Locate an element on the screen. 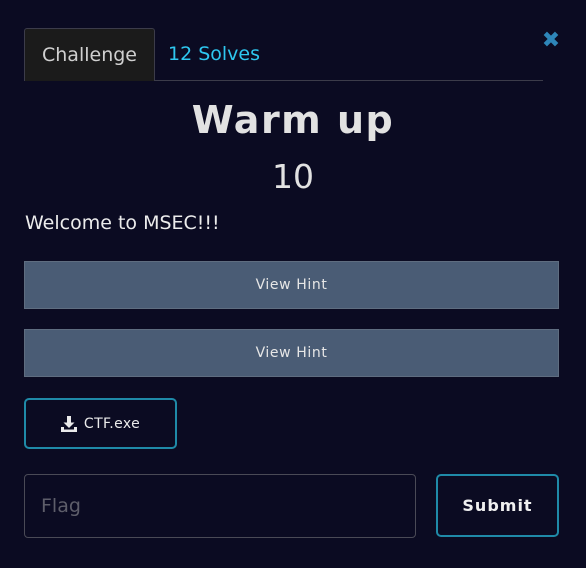 Image resolution: width=586 pixels, height=568 pixels. close-icon: ✖ is located at coordinates (551, 41).